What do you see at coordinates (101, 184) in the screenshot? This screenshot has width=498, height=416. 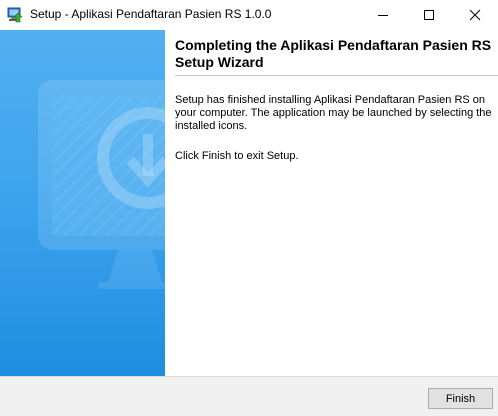 I see `monitor-download-icon` at bounding box center [101, 184].